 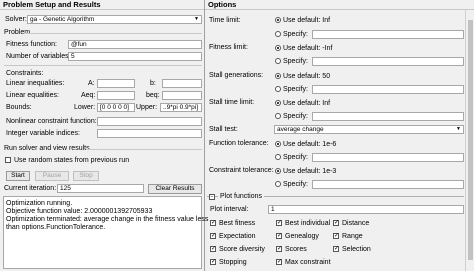 I want to click on b-label: b:, so click(x=153, y=83).